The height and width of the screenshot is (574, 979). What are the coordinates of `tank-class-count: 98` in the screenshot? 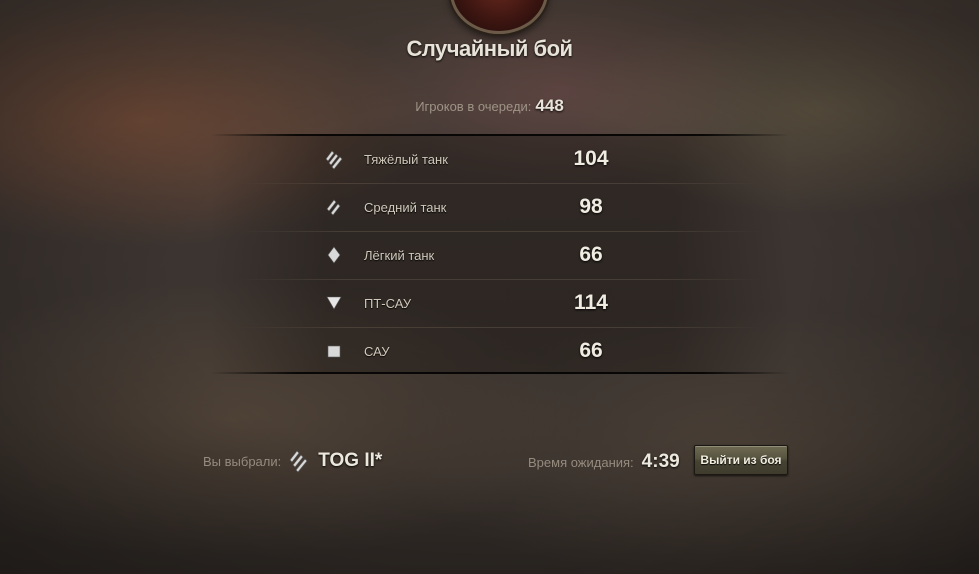 It's located at (591, 206).